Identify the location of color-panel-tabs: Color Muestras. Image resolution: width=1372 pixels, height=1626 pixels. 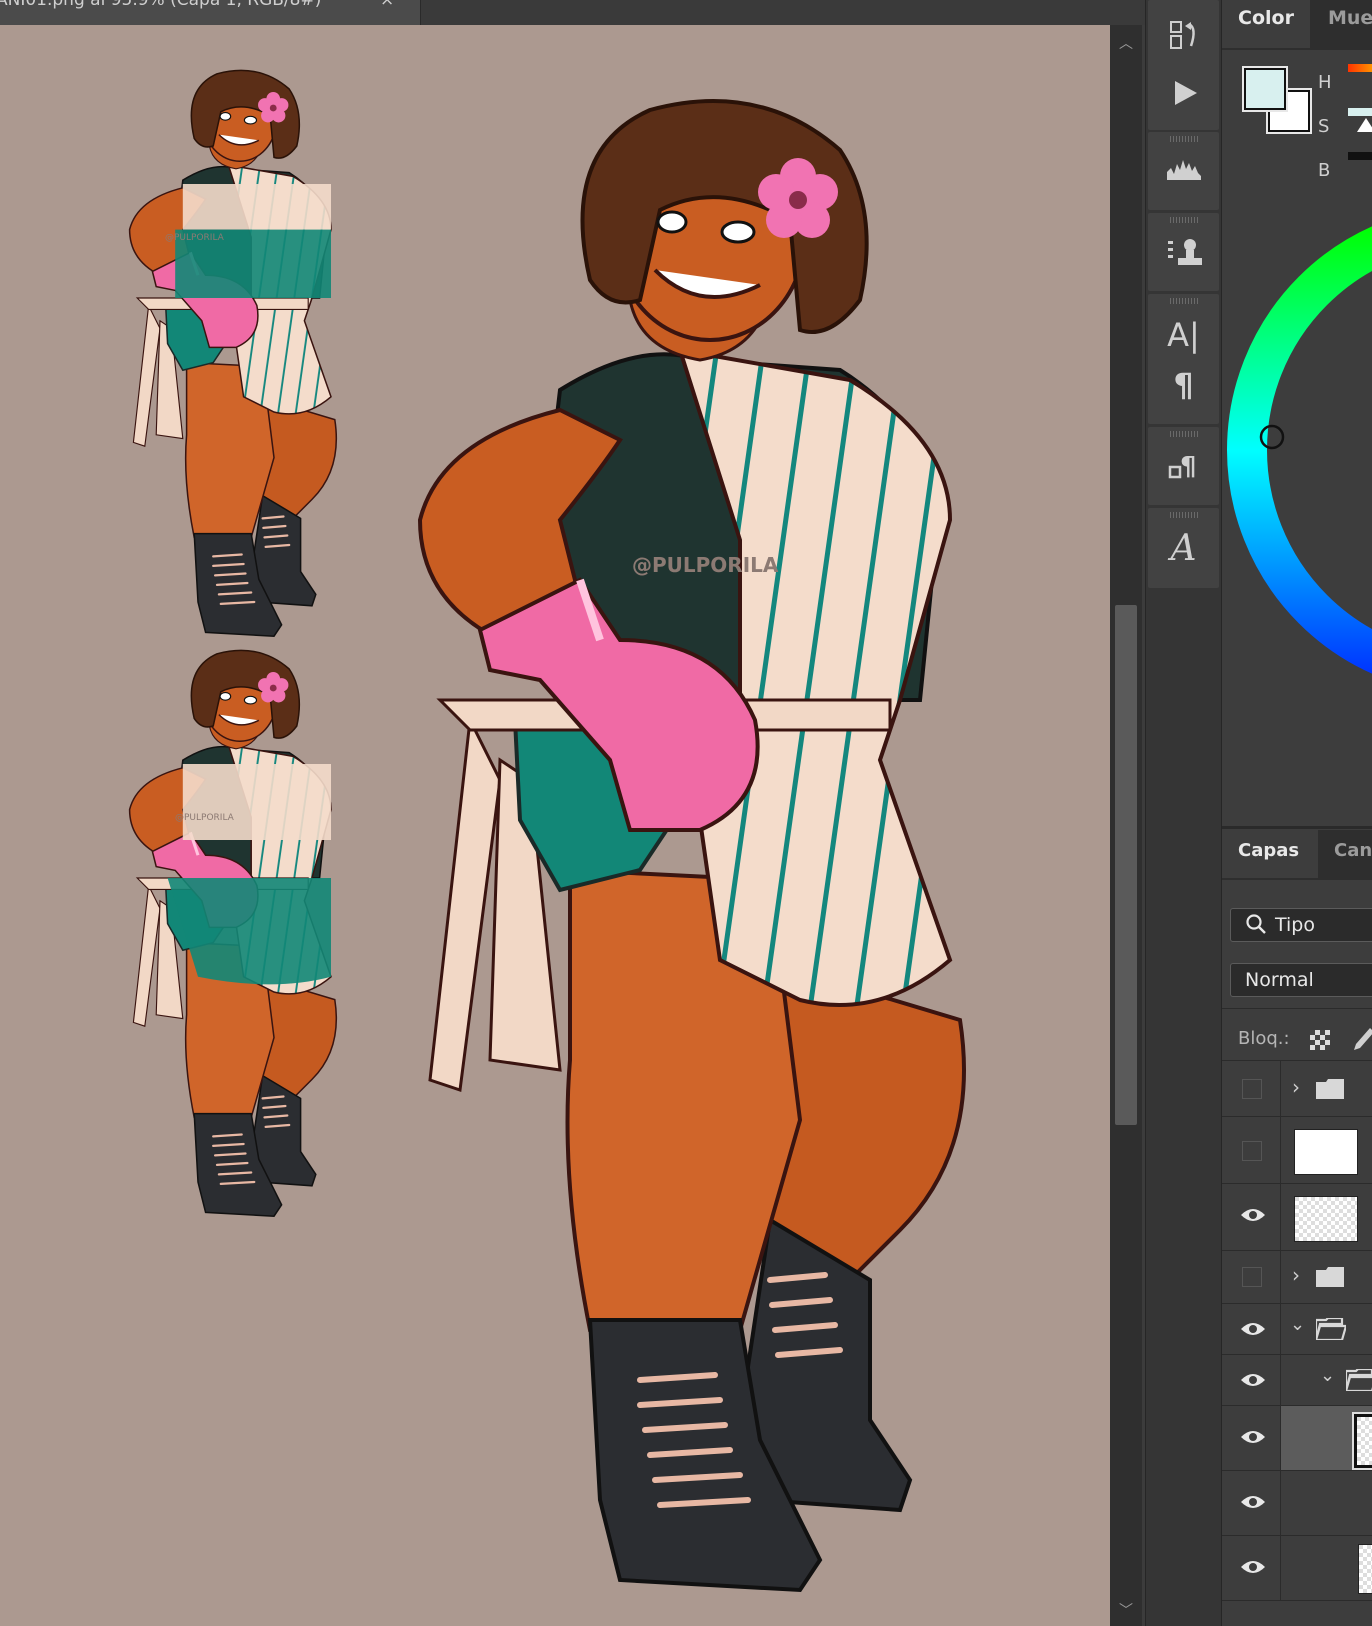
(1297, 25).